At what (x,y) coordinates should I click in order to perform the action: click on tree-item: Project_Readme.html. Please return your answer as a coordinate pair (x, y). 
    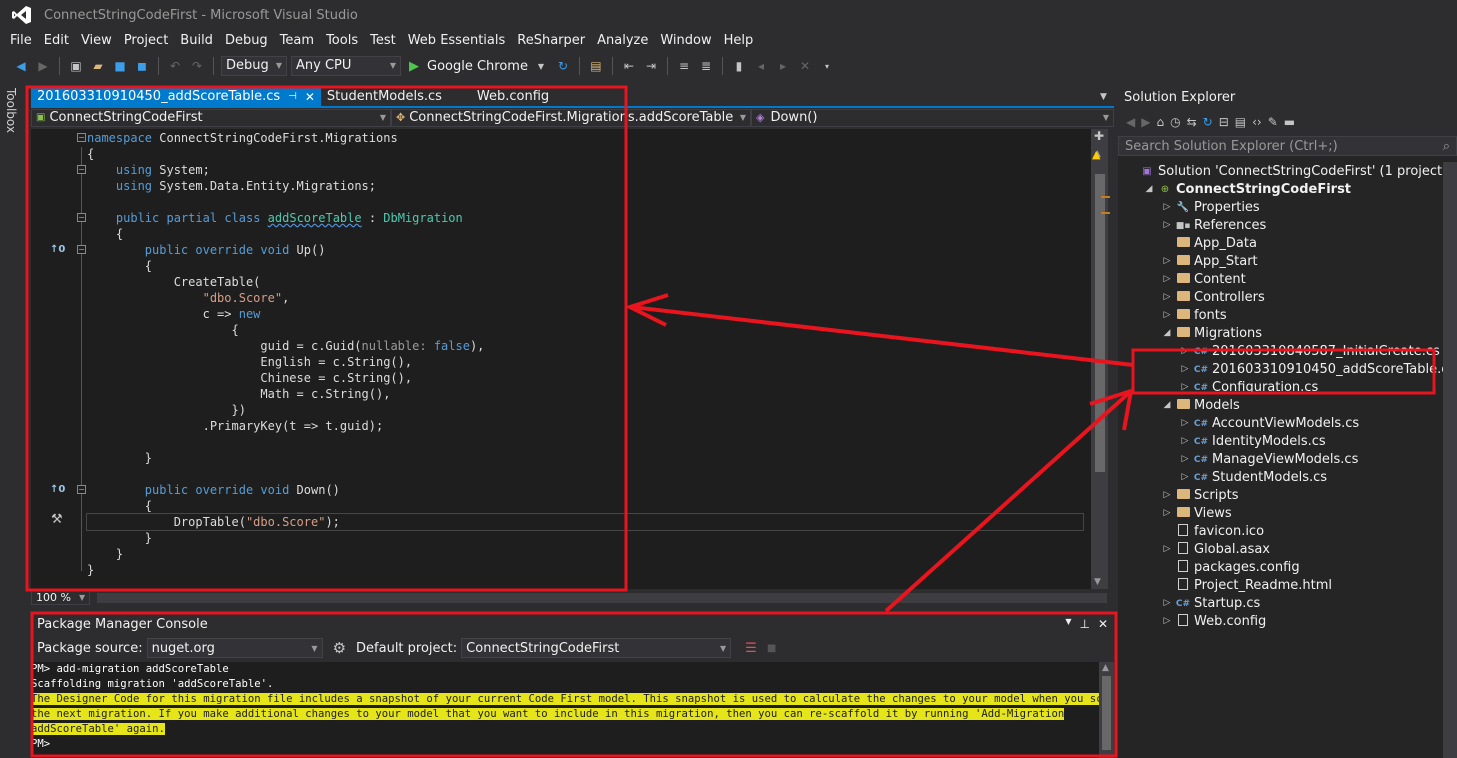
    Looking at the image, I should click on (1287, 585).